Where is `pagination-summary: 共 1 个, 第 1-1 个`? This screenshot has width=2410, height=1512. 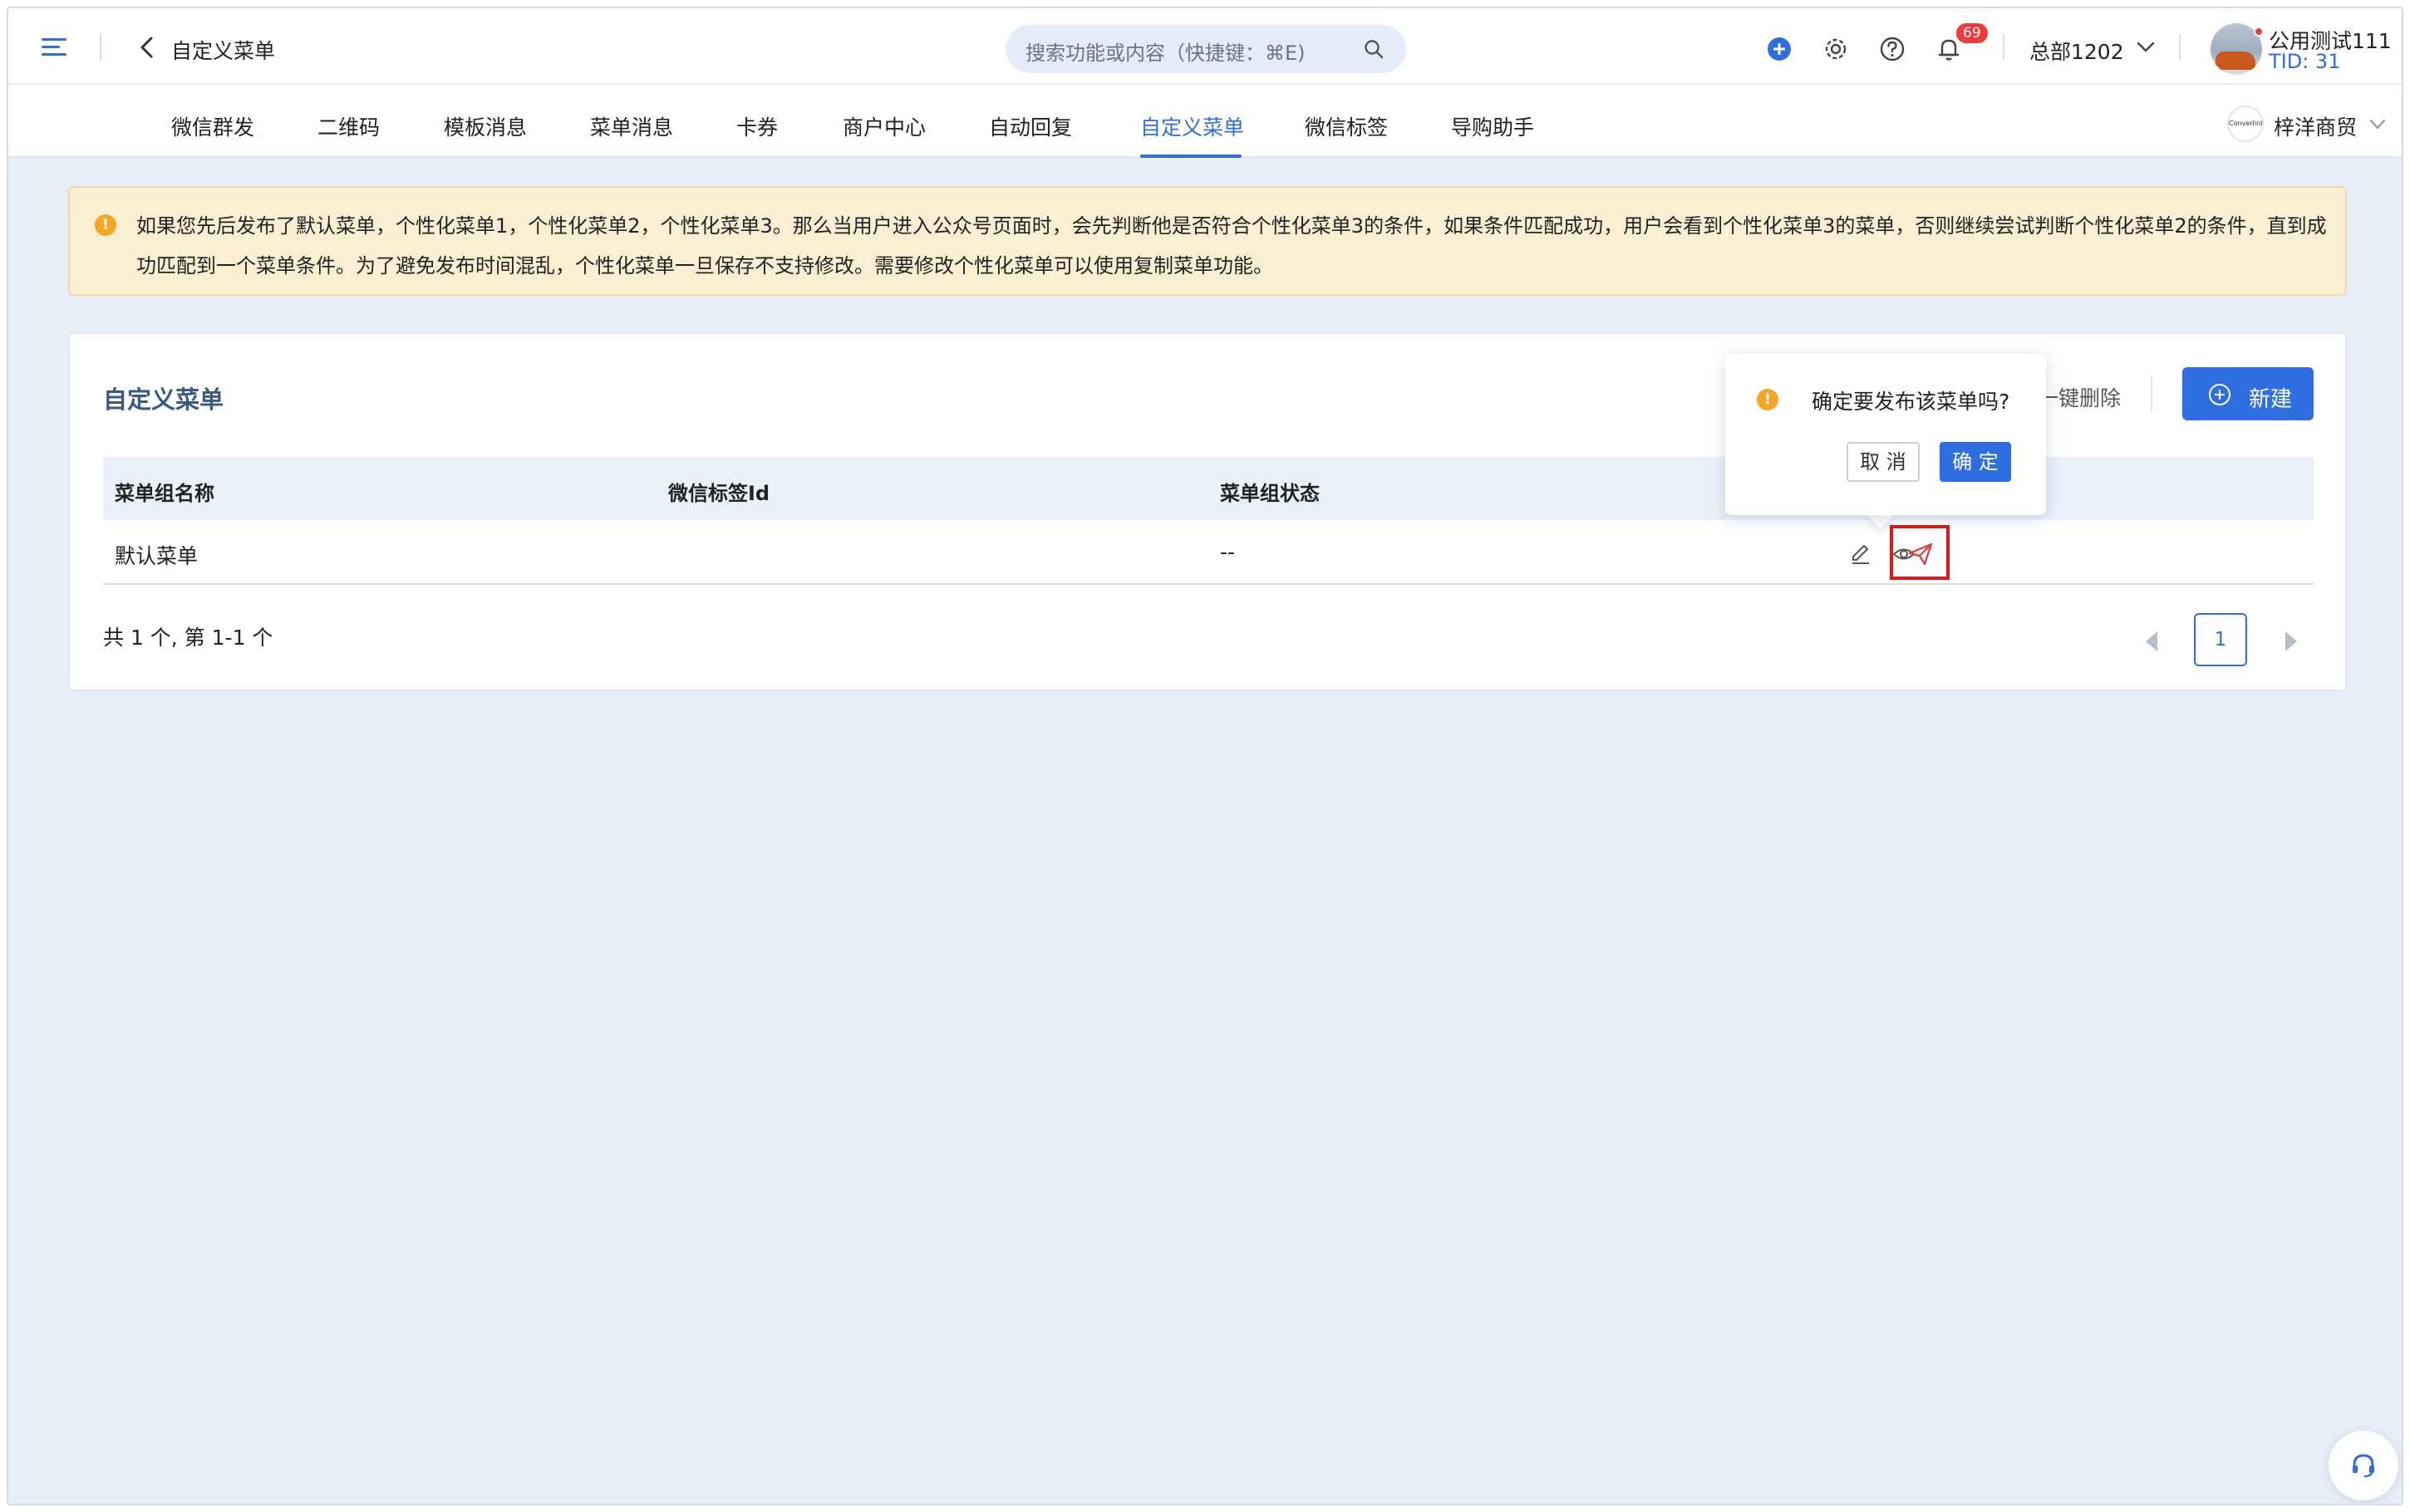 pagination-summary: 共 1 个, 第 1-1 个 is located at coordinates (188, 638).